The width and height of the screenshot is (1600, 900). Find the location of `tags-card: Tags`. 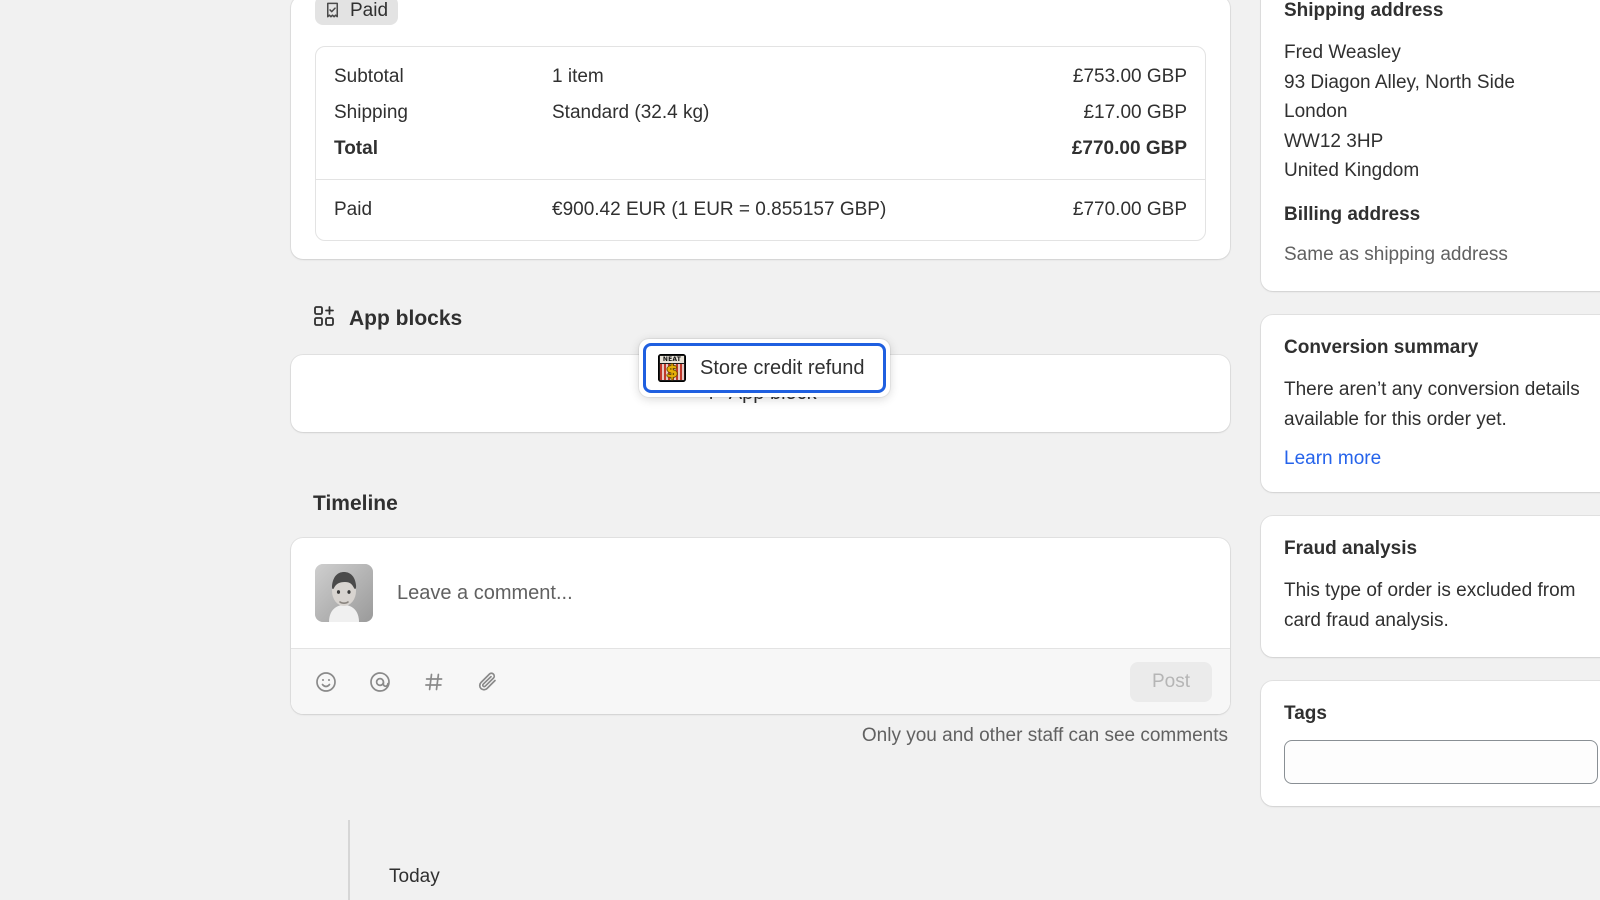

tags-card: Tags is located at coordinates (1430, 743).